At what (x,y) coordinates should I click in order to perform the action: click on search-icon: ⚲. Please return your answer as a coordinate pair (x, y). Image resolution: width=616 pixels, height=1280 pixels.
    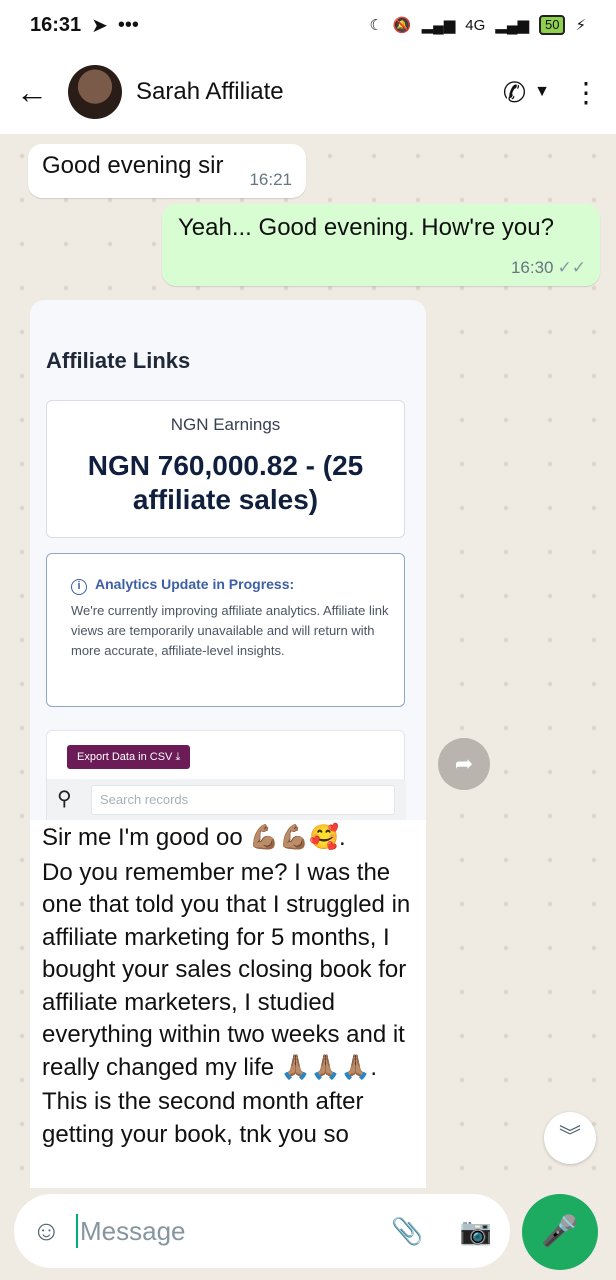
    Looking at the image, I should click on (64, 799).